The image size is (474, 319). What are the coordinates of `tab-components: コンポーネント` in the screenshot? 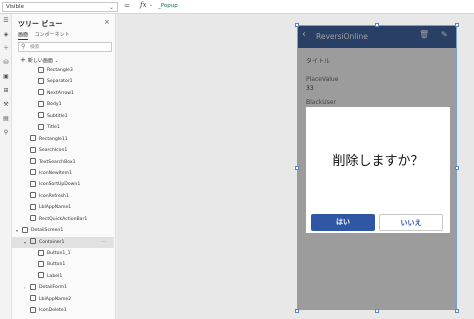 It's located at (52, 35).